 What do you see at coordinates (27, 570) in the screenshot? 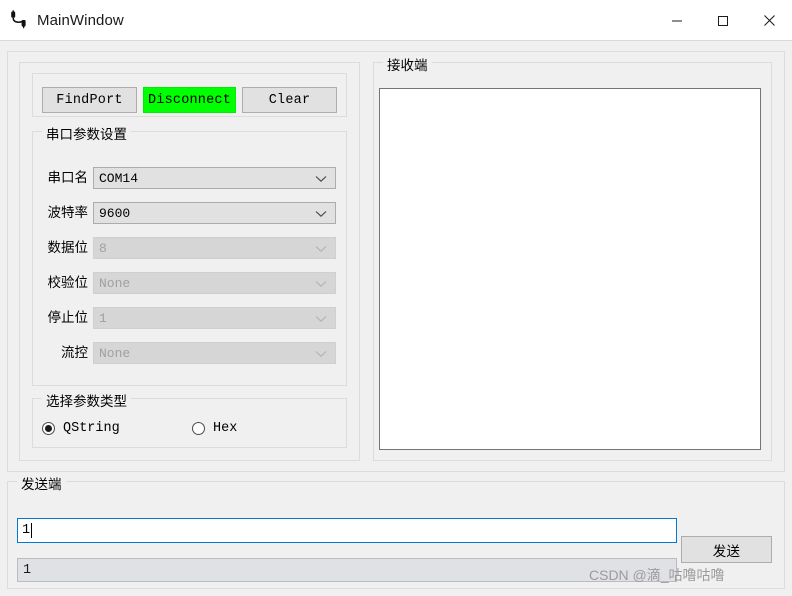
I see `send-echo-value: 1` at bounding box center [27, 570].